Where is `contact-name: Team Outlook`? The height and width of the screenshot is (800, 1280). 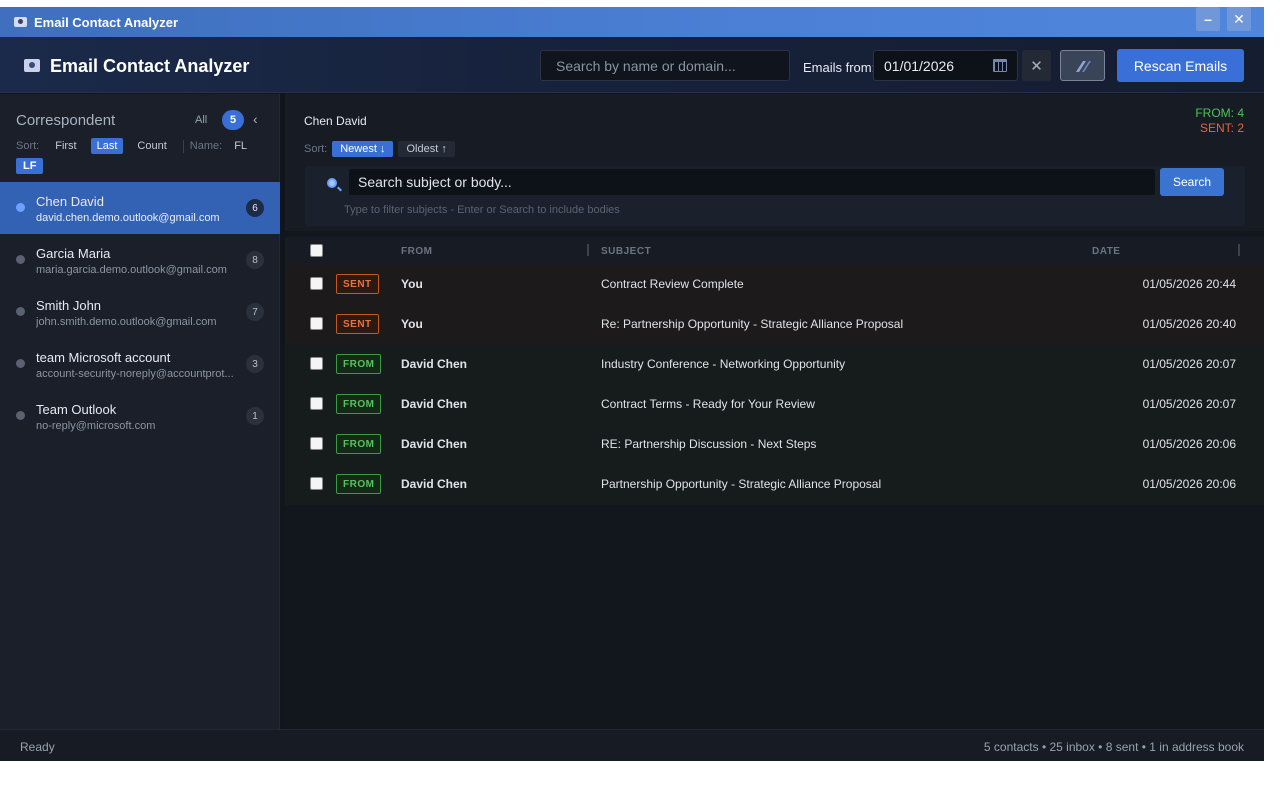 contact-name: Team Outlook is located at coordinates (76, 409).